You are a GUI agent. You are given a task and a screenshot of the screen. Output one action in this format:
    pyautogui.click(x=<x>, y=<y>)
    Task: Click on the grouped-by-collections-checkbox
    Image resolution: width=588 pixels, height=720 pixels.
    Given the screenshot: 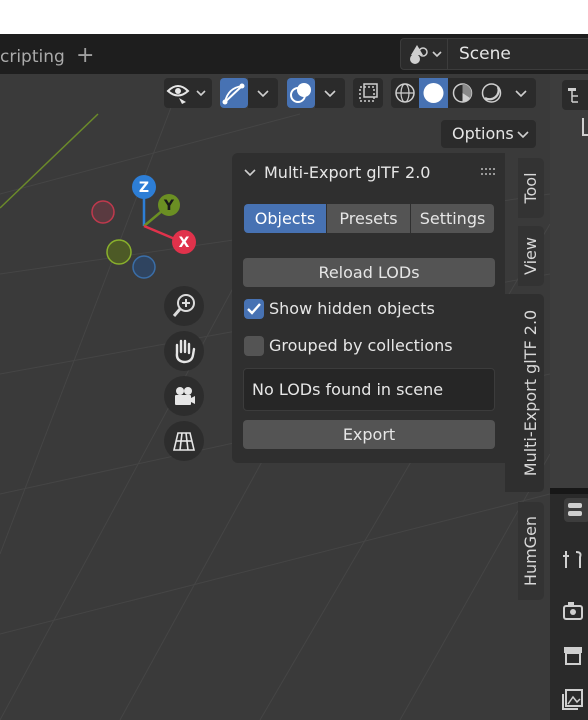 What is the action you would take?
    pyautogui.click(x=254, y=346)
    